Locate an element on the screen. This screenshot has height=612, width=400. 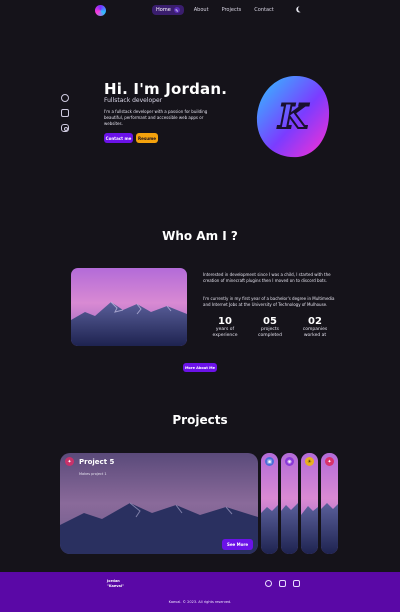
stat-number: 05 is located at coordinates (270, 321).